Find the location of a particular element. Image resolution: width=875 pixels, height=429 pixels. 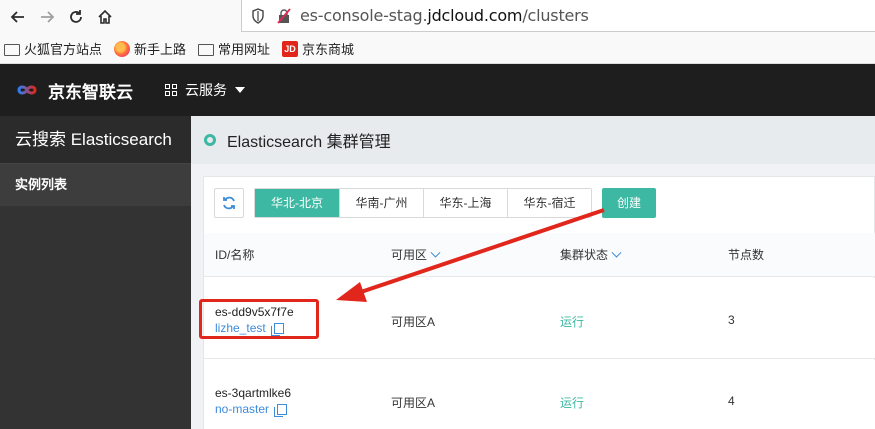

bookmarks-toolbar: 火狐官方站点 新手上路 常用网址 JD 京东商城 is located at coordinates (437, 49).